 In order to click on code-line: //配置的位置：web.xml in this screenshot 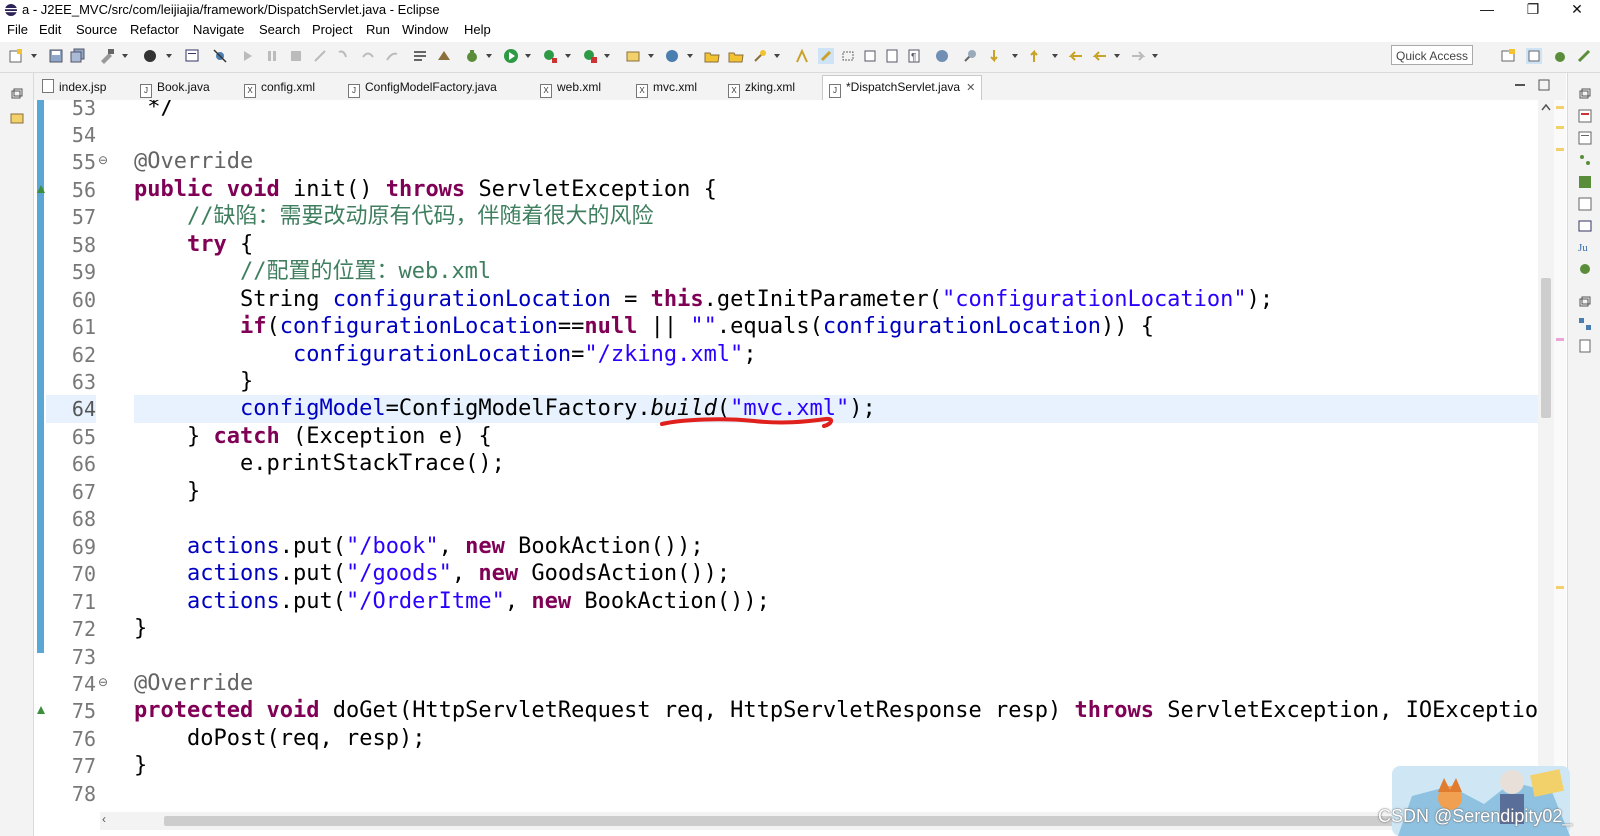, I will do `click(844, 272)`.